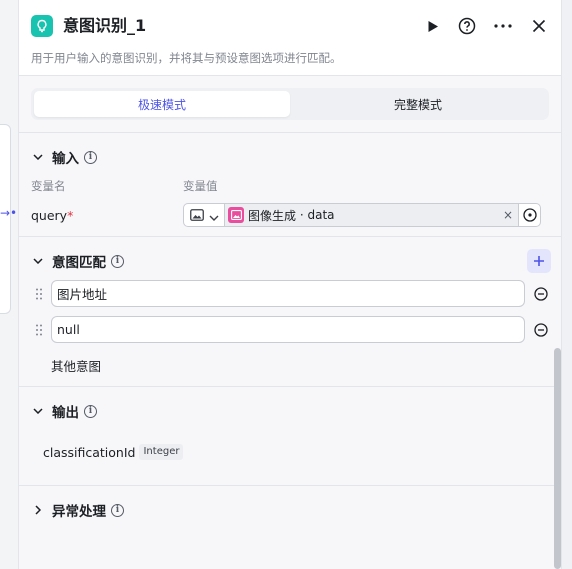  Describe the element at coordinates (321, 215) in the screenshot. I see `reference-field-name: data` at that location.